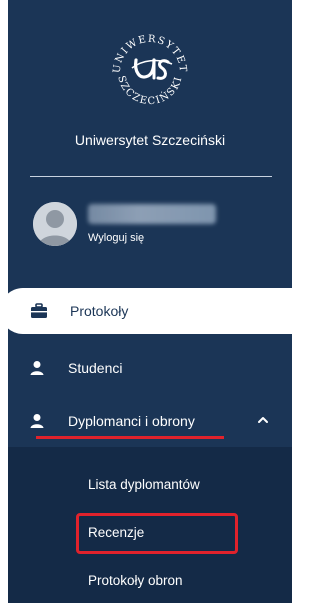  I want to click on logout-link: Wyloguj się, so click(116, 238).